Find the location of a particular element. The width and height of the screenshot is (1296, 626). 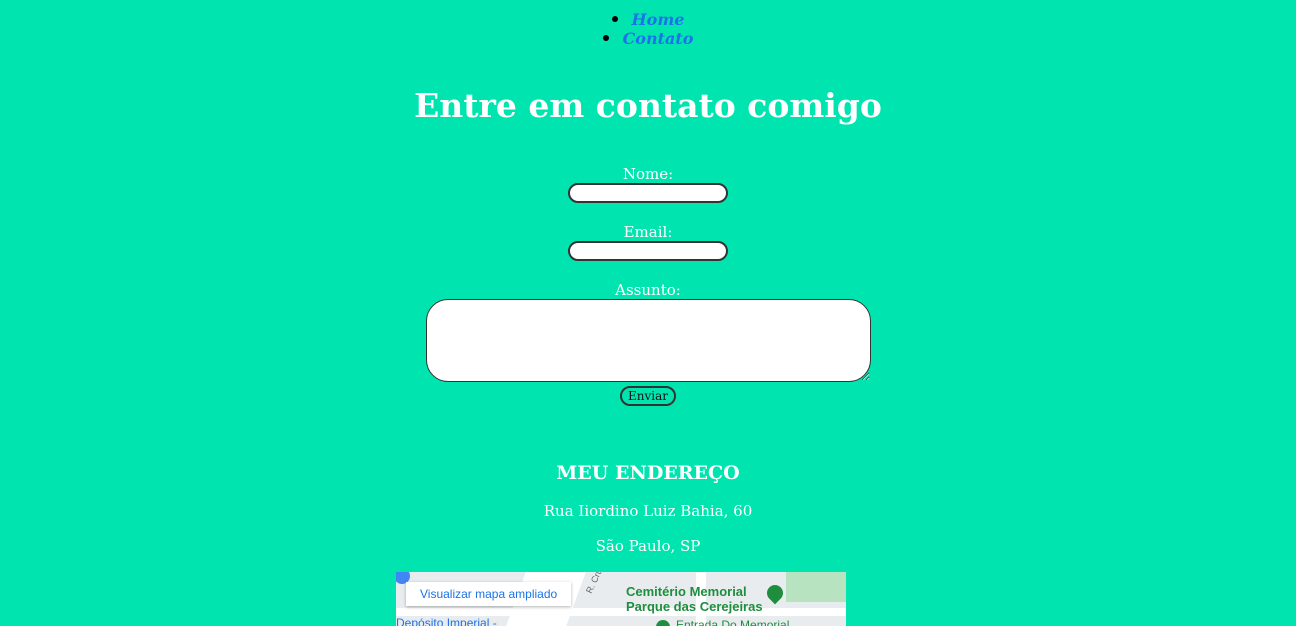

address-city: São Paulo, SP is located at coordinates (648, 546).